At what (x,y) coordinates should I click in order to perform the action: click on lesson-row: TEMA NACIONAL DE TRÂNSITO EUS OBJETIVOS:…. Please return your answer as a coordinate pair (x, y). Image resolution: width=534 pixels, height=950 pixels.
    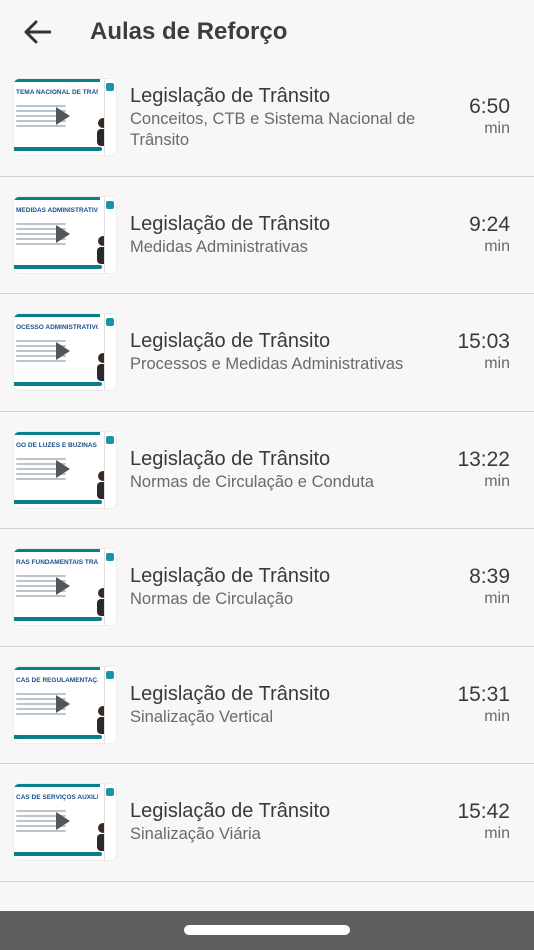
    Looking at the image, I should click on (267, 118).